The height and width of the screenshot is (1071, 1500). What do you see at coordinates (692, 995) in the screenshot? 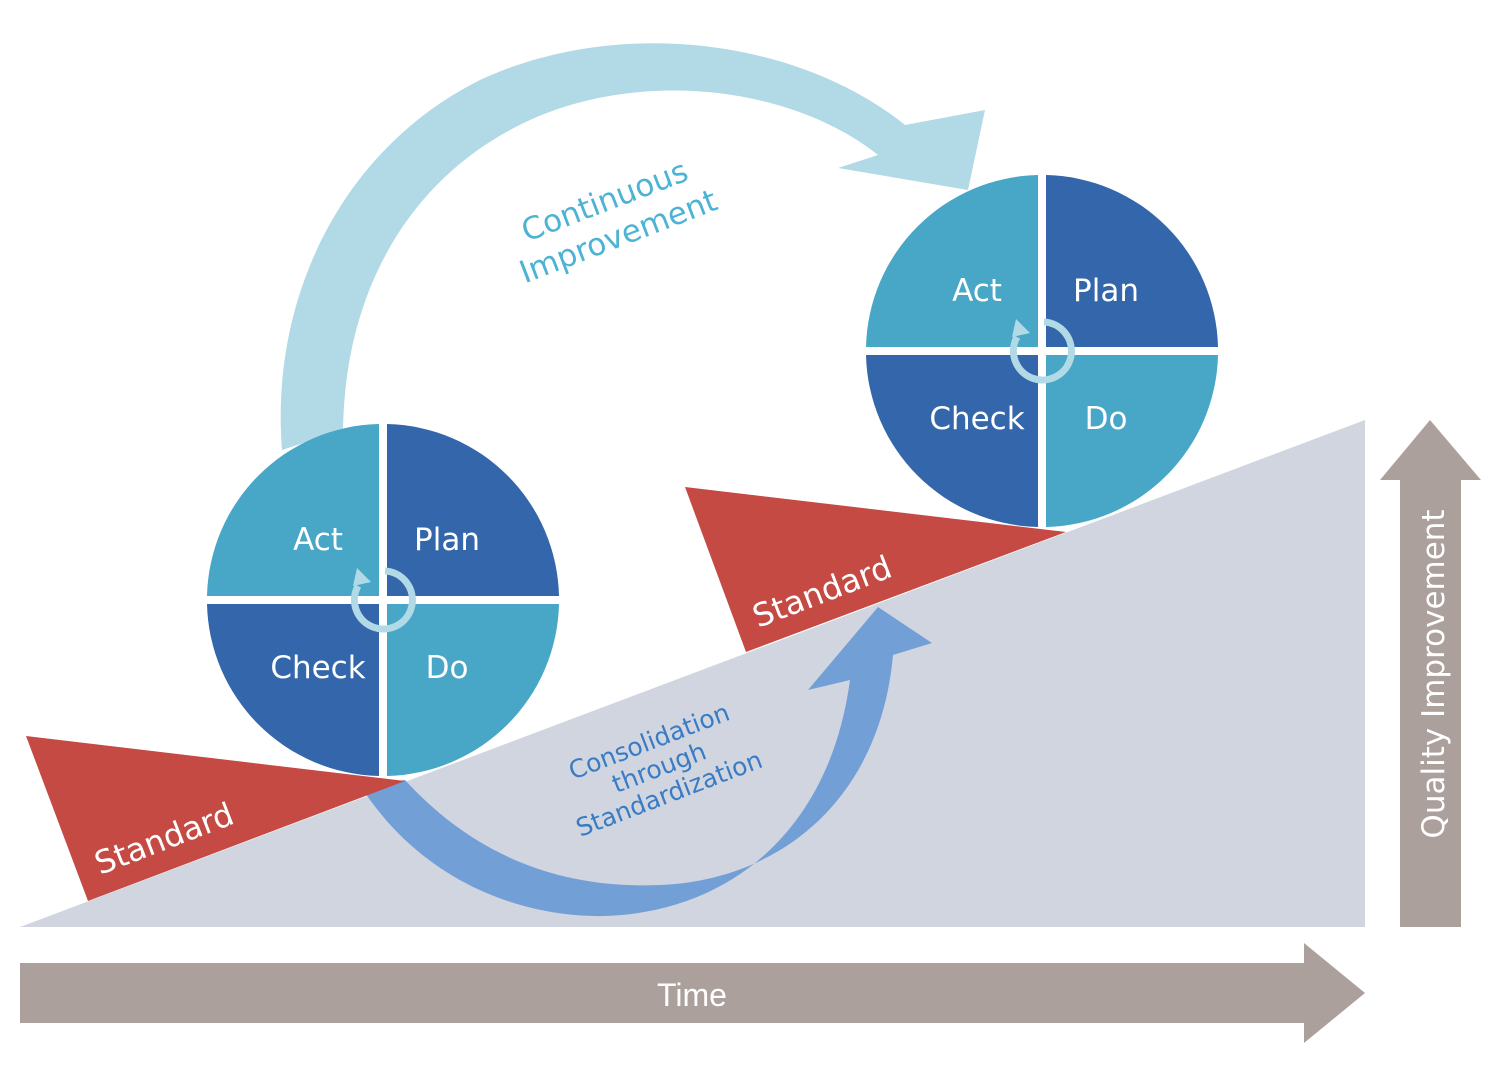
I see `time-label: Time` at bounding box center [692, 995].